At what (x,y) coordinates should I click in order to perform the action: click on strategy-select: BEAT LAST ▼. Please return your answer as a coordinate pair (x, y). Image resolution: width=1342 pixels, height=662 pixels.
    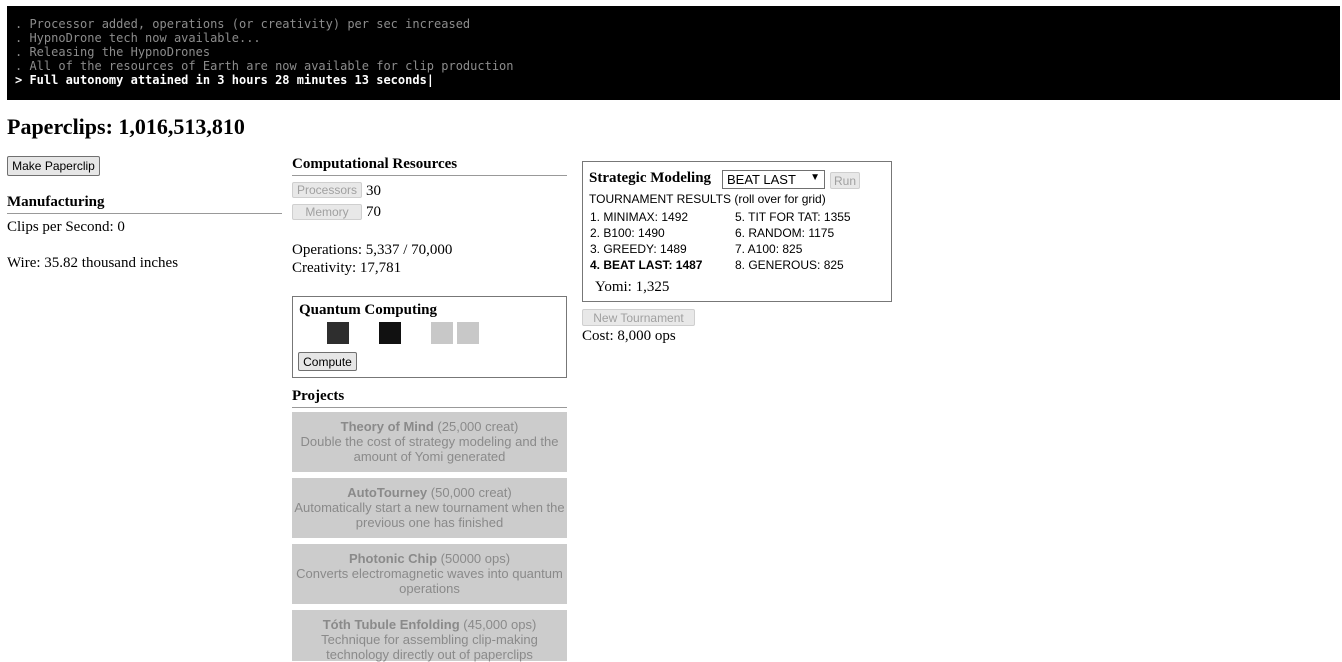
    Looking at the image, I should click on (773, 179).